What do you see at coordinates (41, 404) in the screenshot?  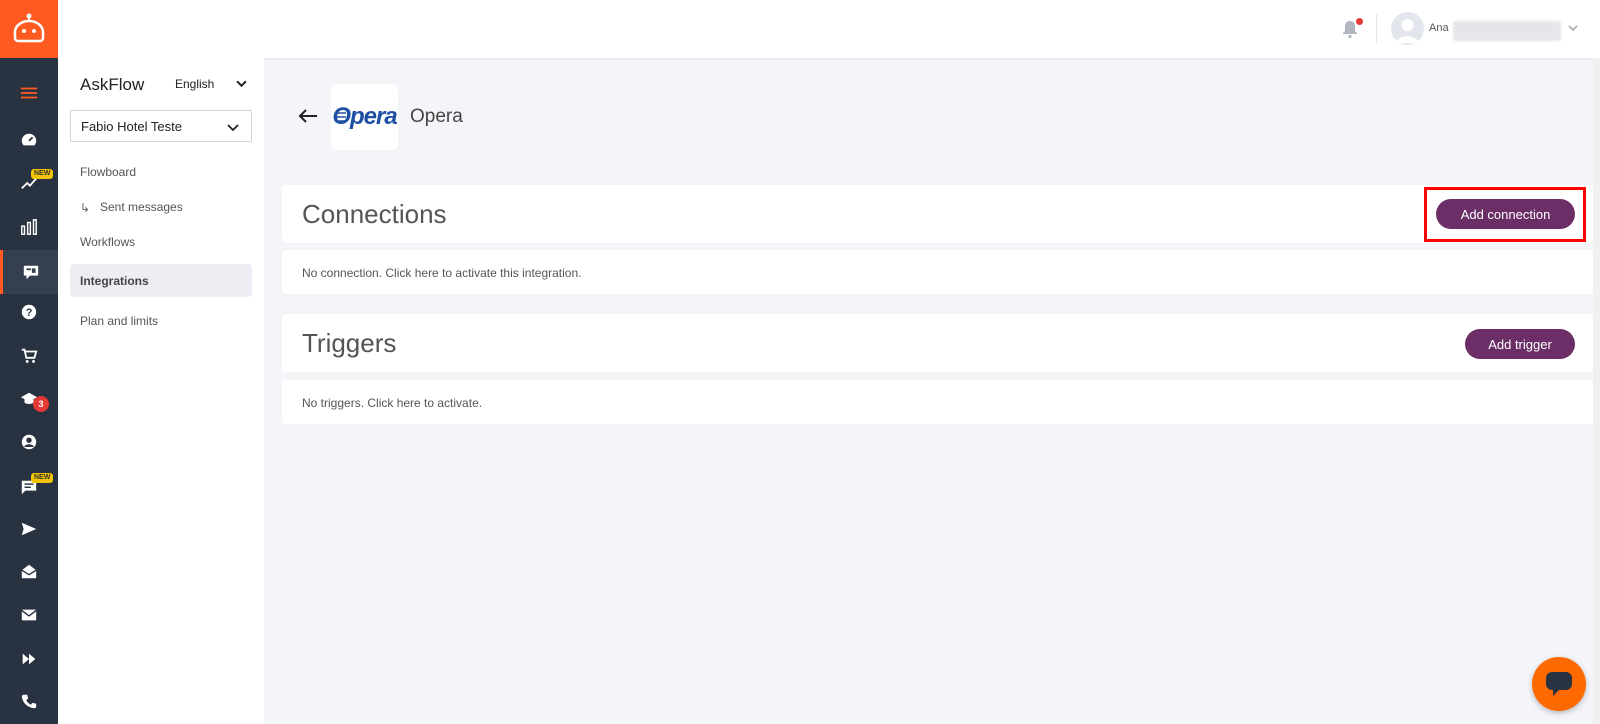 I see `notification-count-badge: 3` at bounding box center [41, 404].